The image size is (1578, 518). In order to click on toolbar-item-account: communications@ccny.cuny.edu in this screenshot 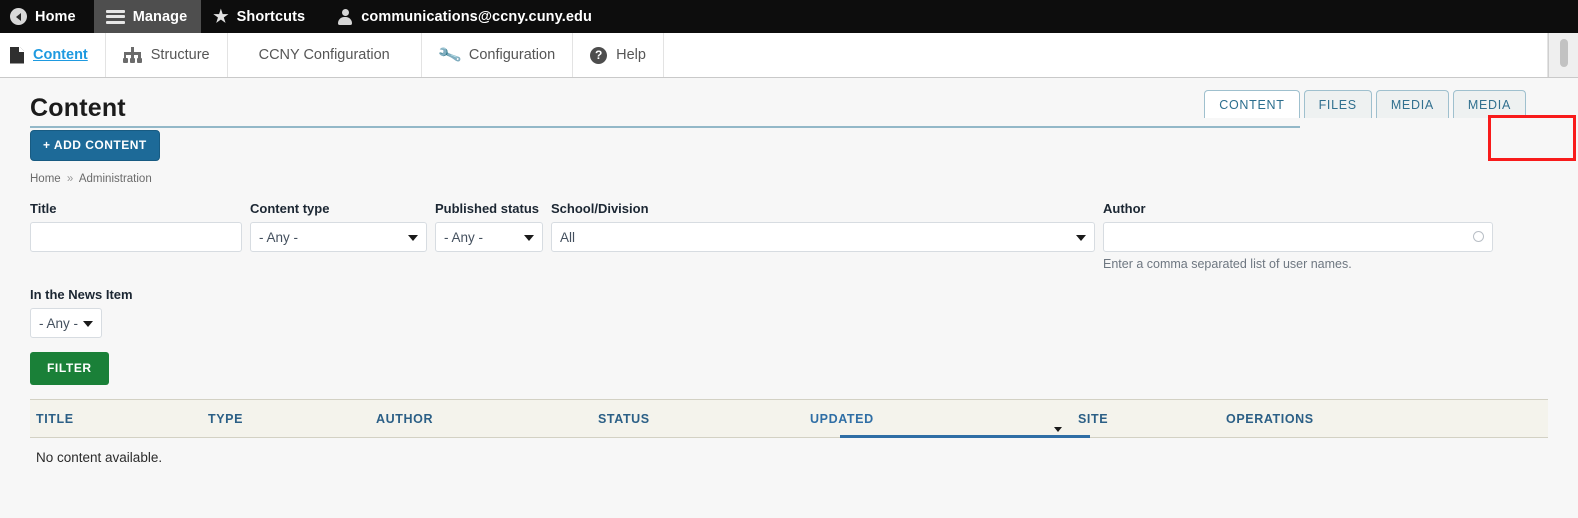, I will do `click(462, 16)`.